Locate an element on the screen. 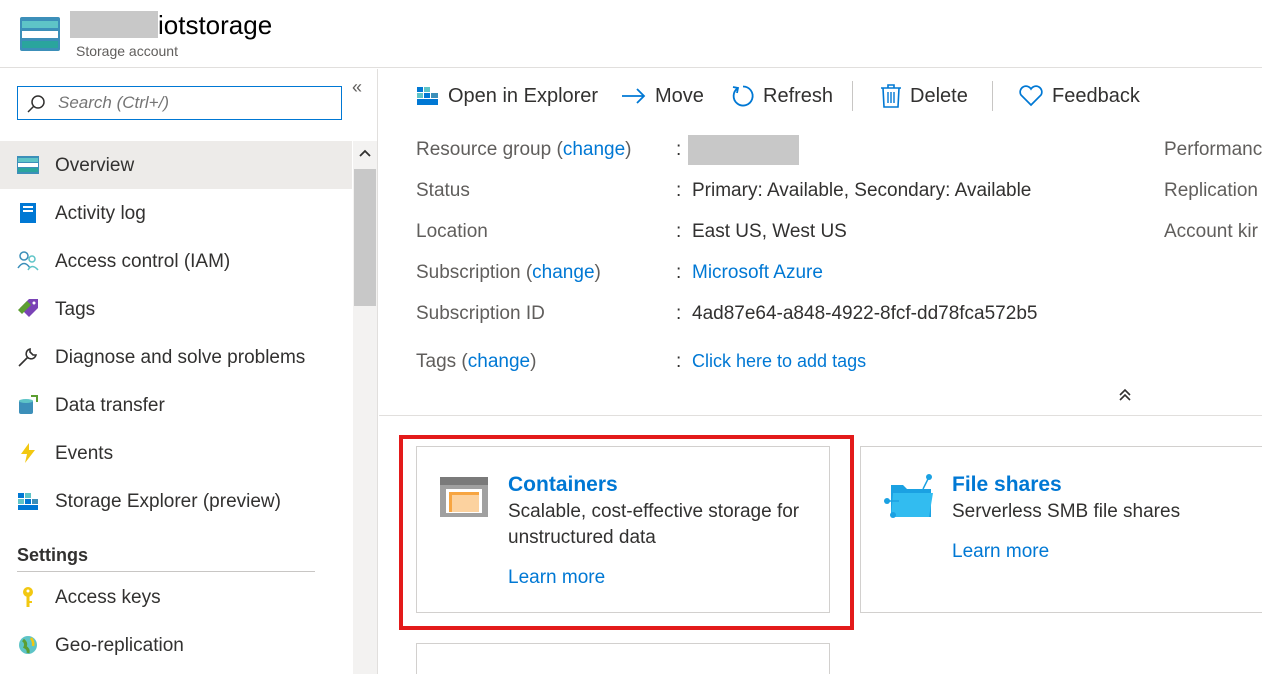  sidebar-item-access-keys: Access keys is located at coordinates (176, 597).